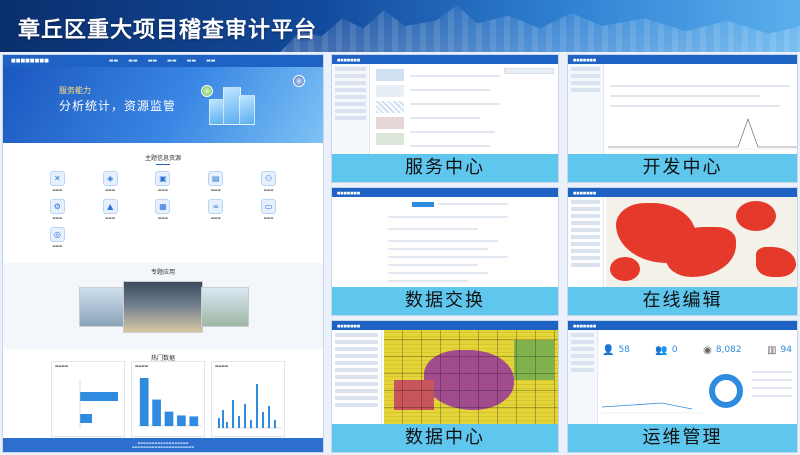 This screenshot has width=800, height=455. What do you see at coordinates (697, 350) in the screenshot?
I see `stat-cards: 👤 58 👥 0 ◉ 8,082 ▥ 94` at bounding box center [697, 350].